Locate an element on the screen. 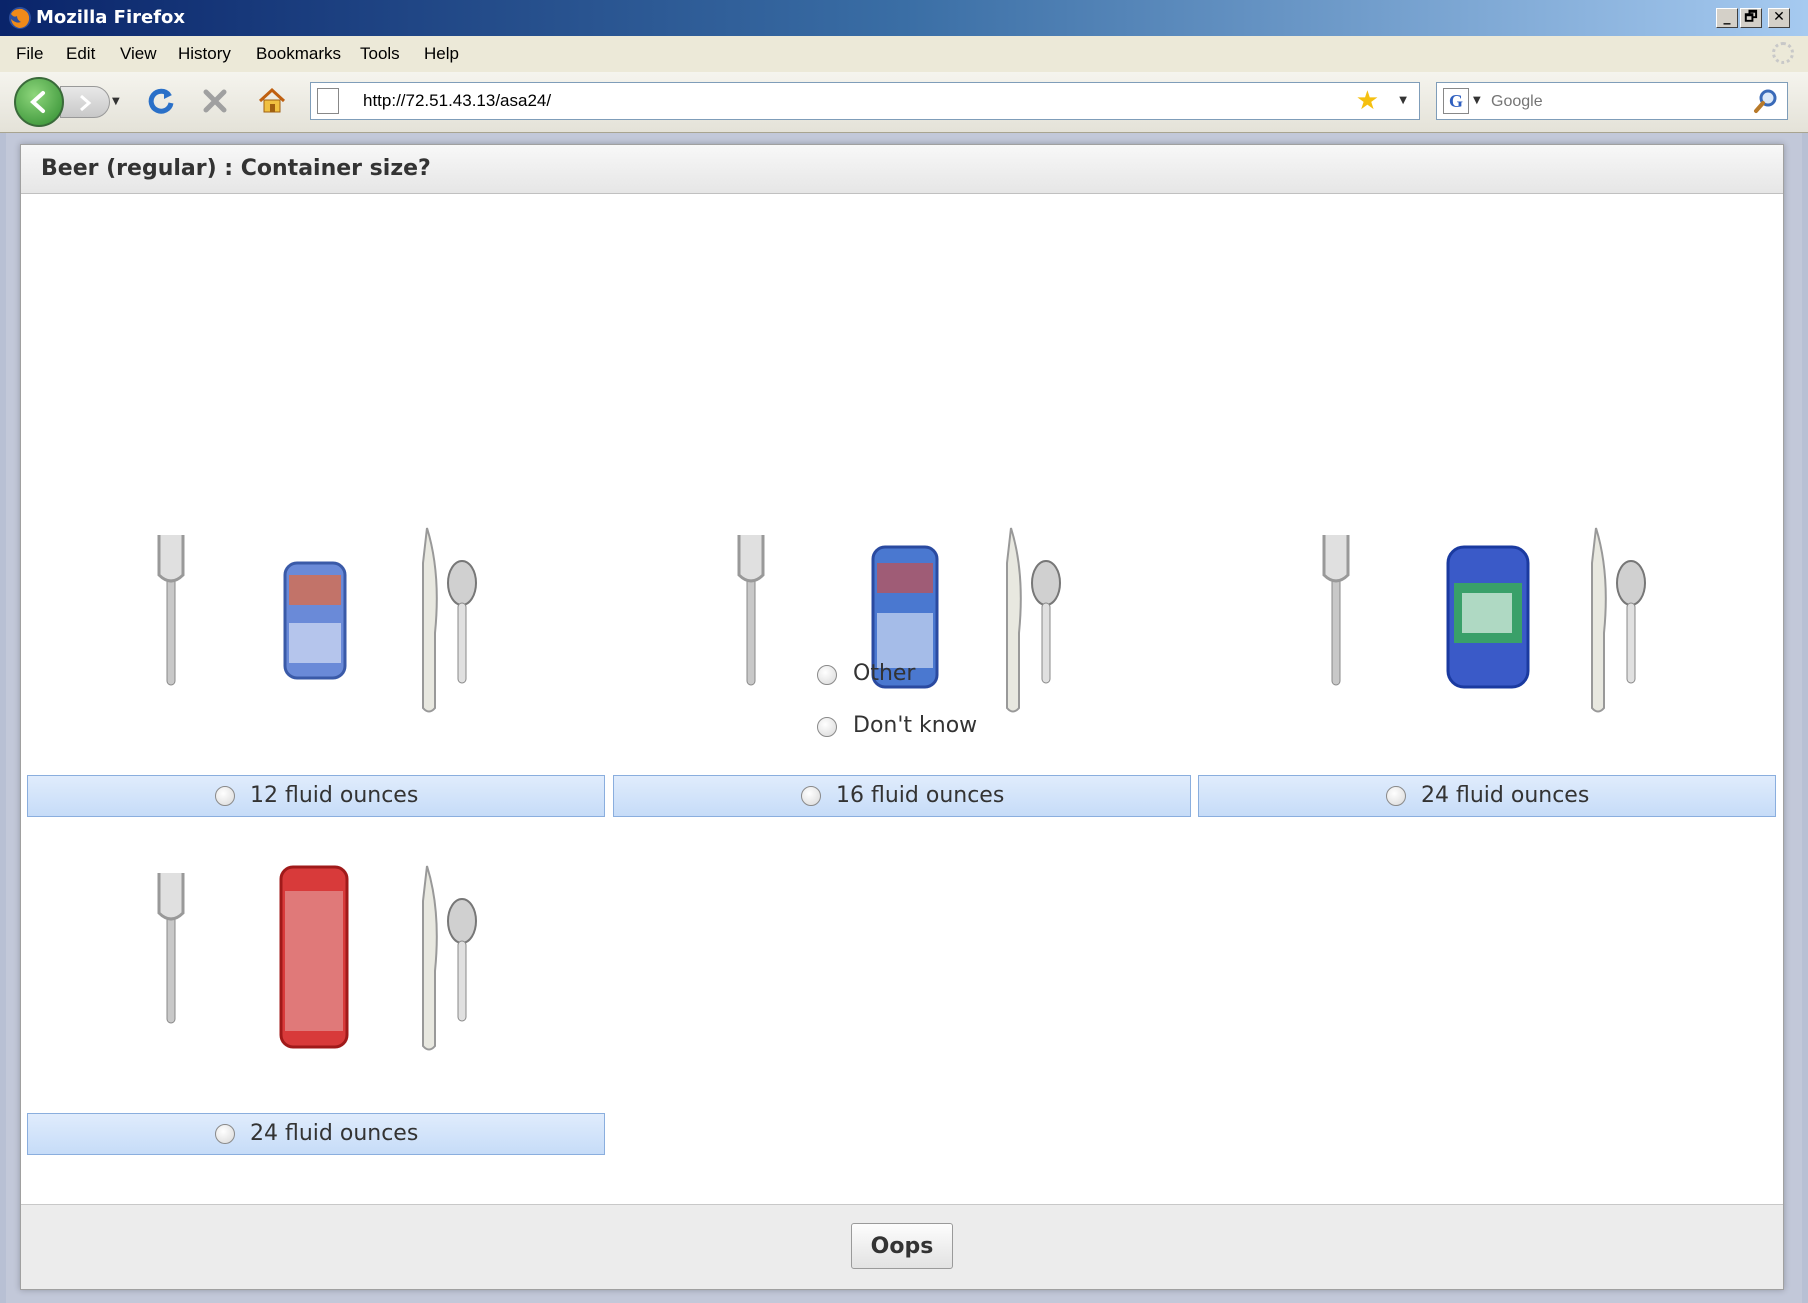  back-arrow-icon is located at coordinates (37, 102).